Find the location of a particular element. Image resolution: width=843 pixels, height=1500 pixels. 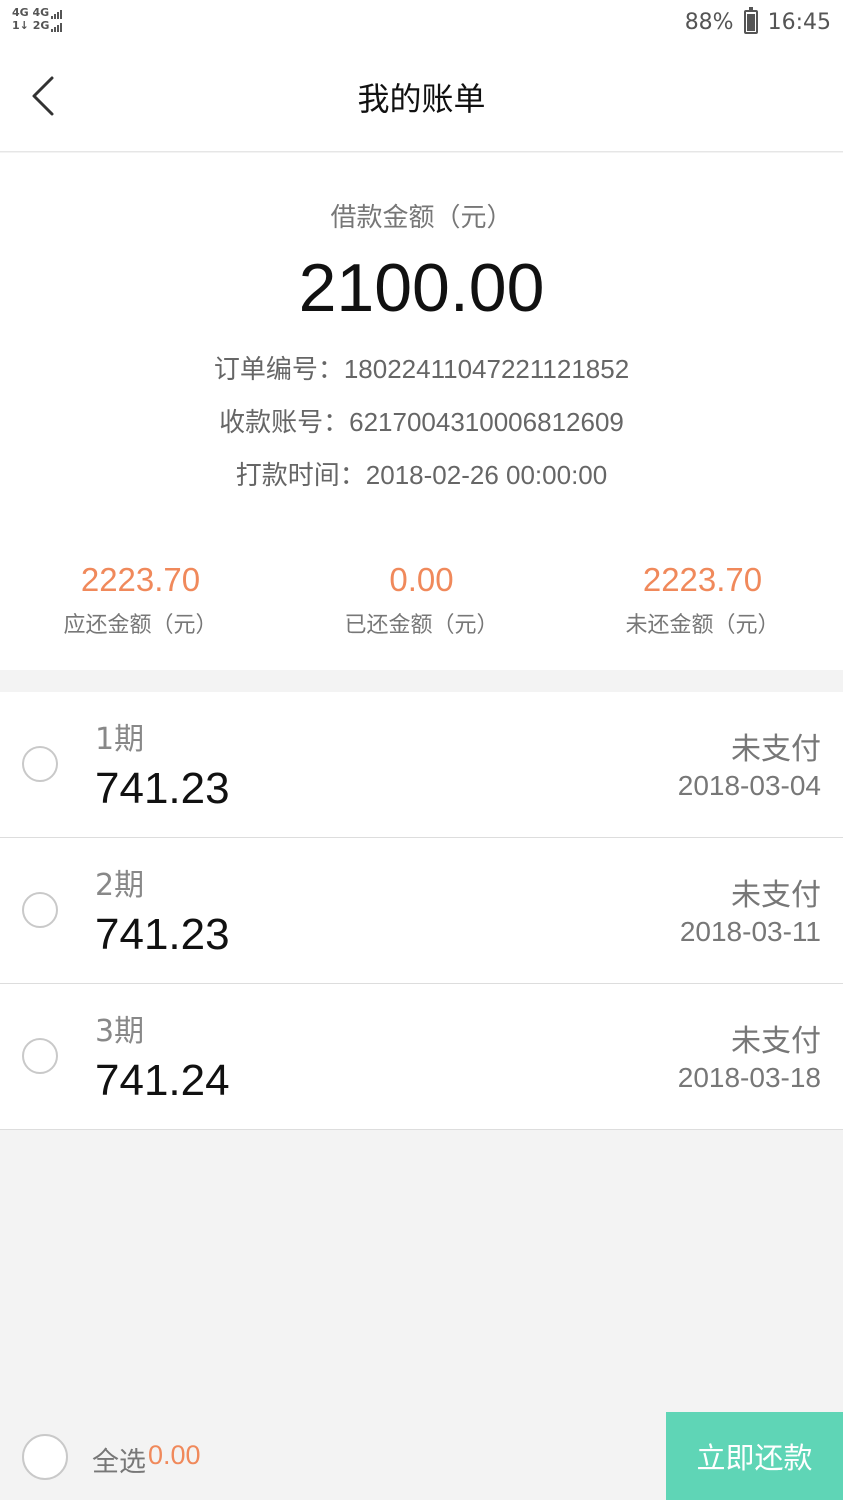

installment-row-2: 2期 741.23 未支付 2018-03-11 is located at coordinates (421, 911).